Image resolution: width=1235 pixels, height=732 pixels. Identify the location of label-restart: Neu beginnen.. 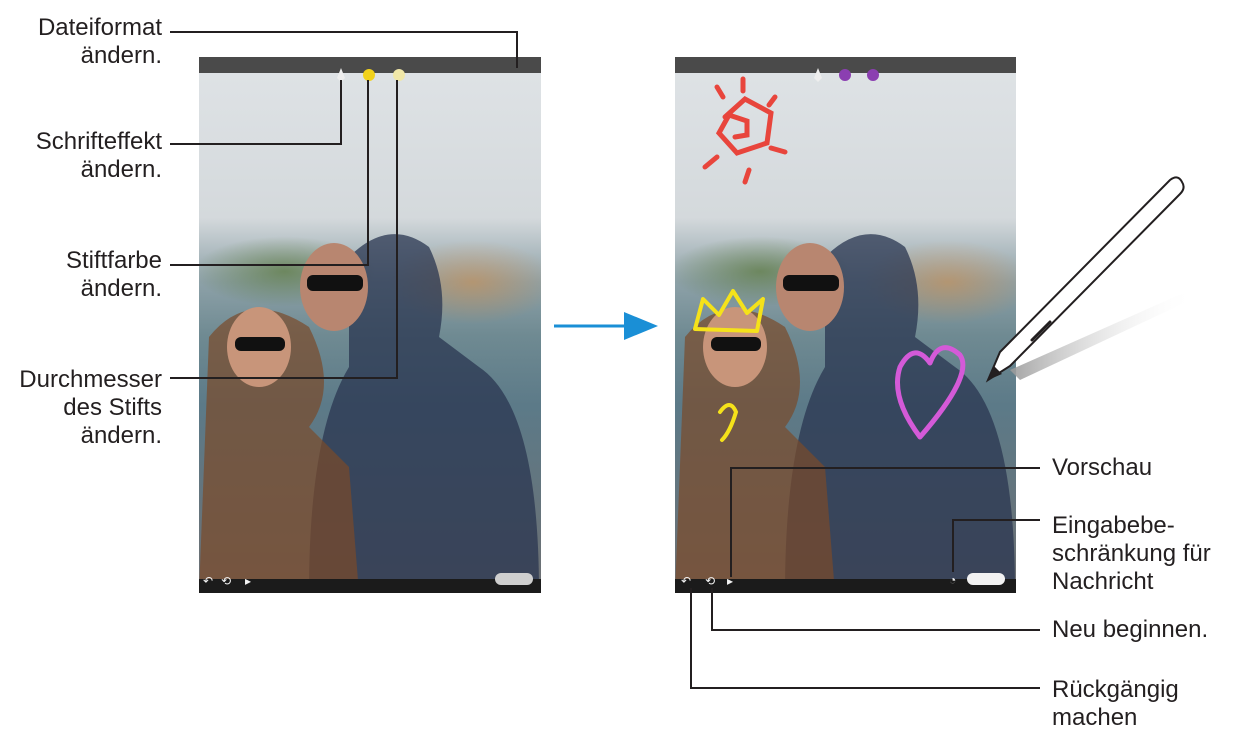
(1130, 629).